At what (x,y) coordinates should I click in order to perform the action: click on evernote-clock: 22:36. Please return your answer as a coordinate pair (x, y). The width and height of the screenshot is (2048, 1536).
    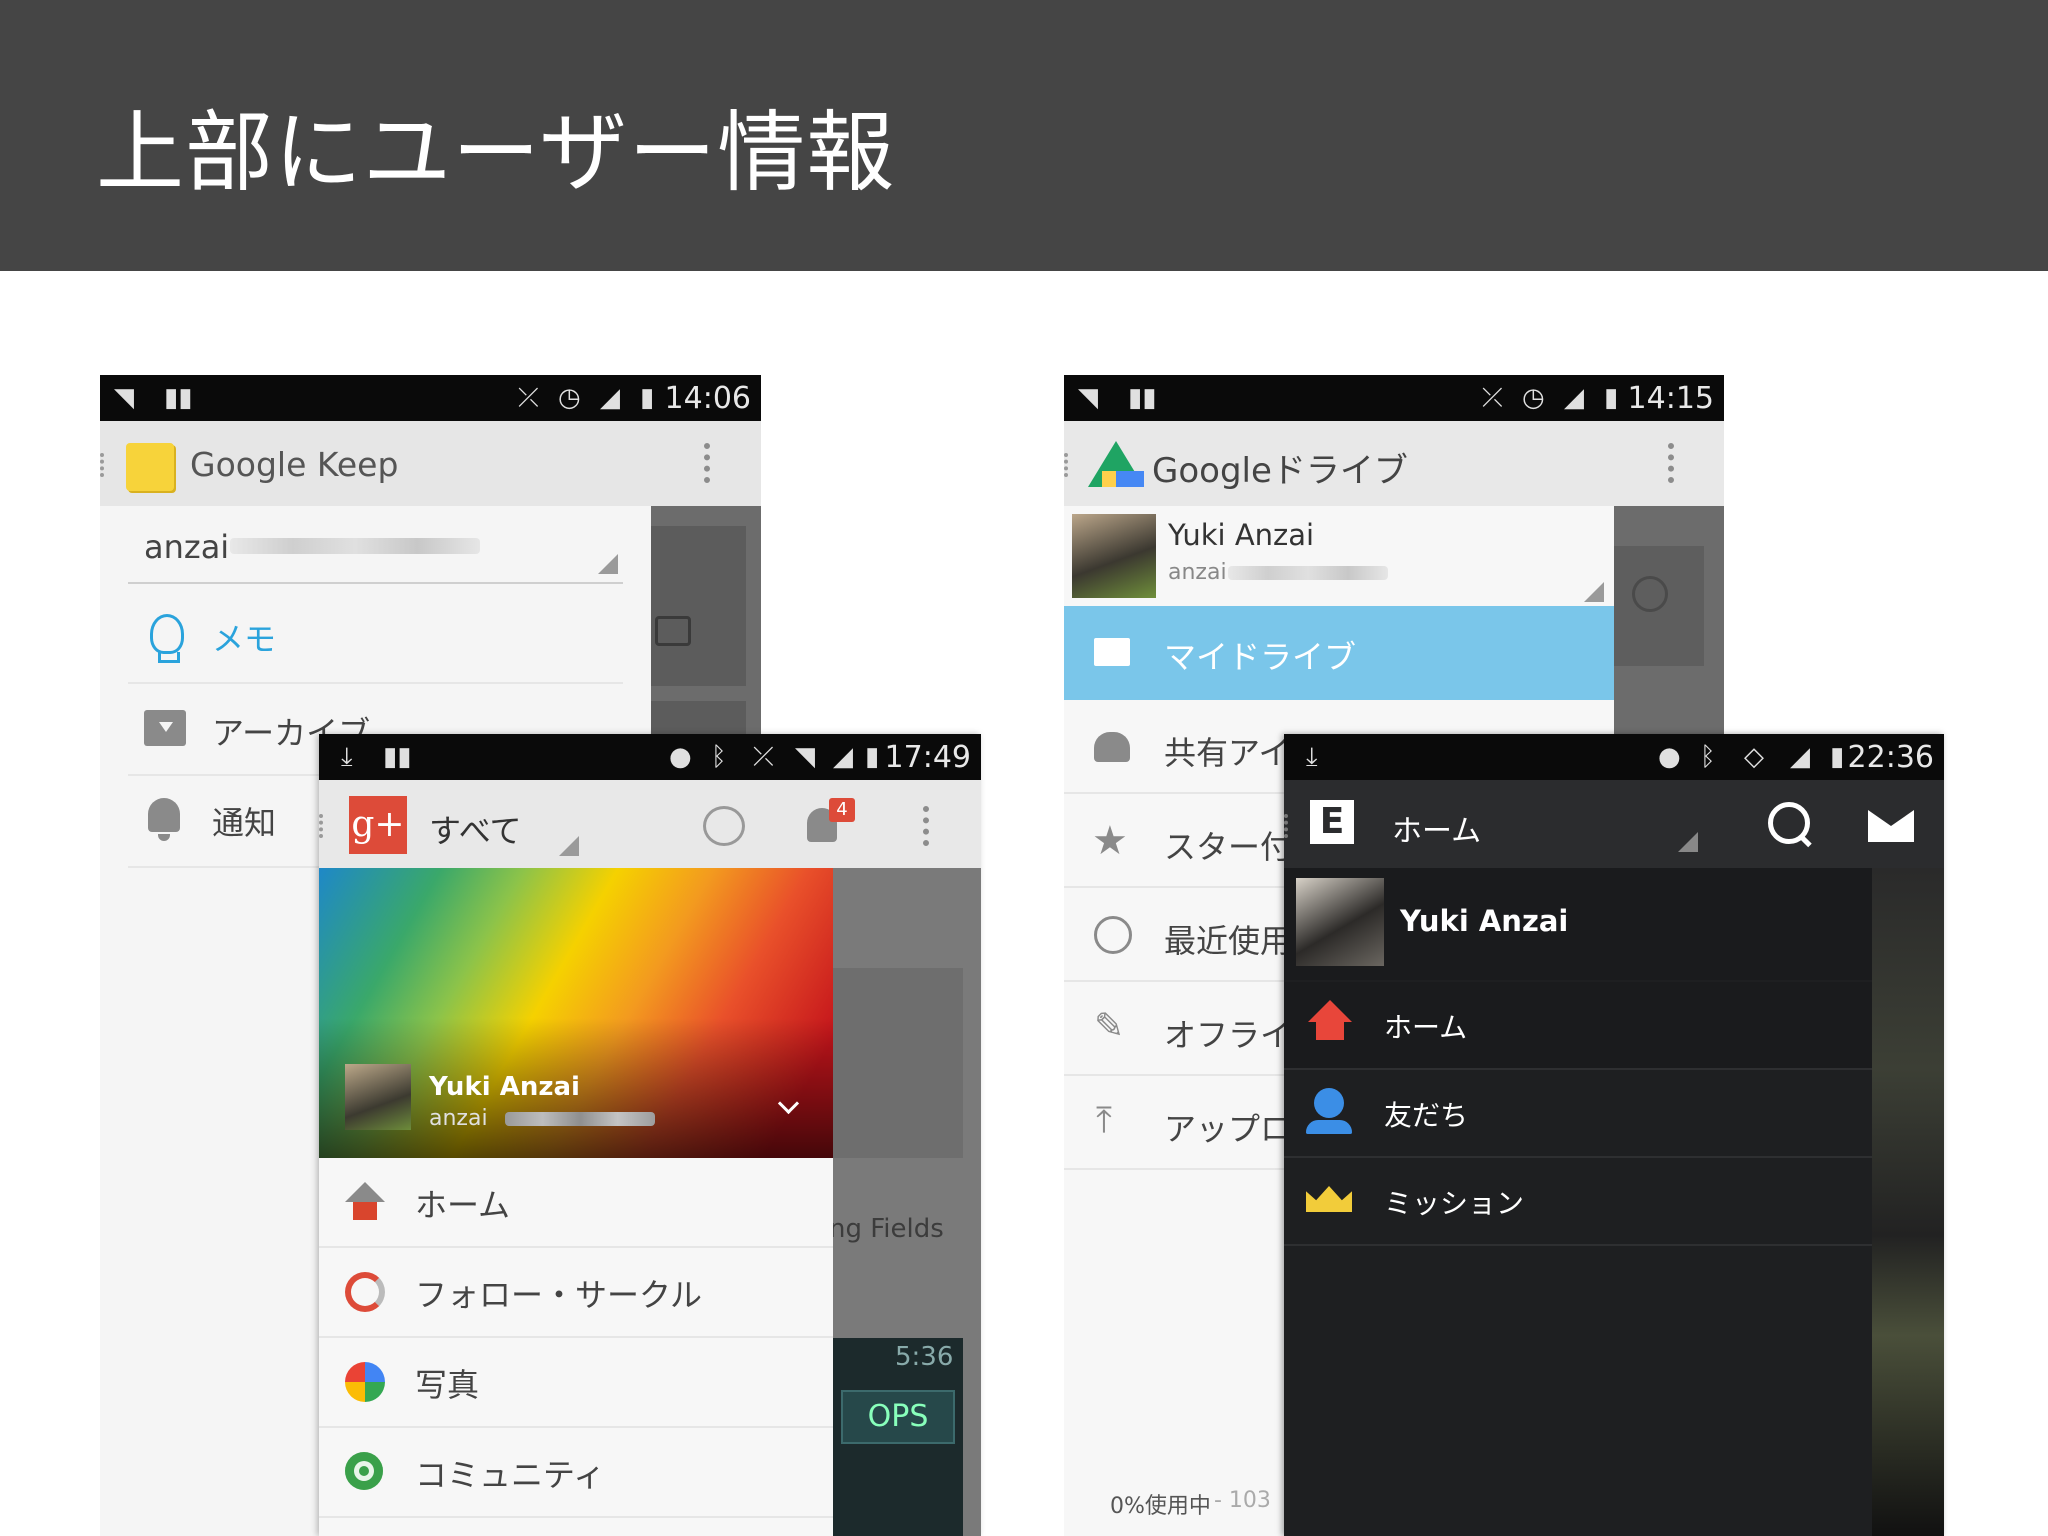
    Looking at the image, I should click on (1890, 757).